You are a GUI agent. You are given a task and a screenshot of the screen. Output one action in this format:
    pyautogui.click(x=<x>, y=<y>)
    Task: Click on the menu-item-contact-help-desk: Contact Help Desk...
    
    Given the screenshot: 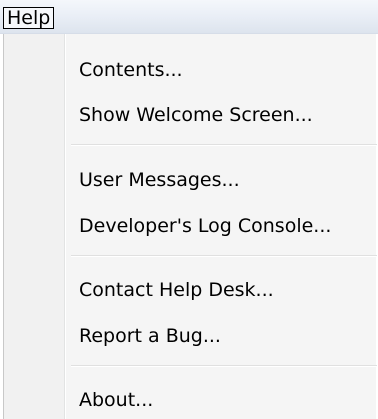 What is the action you would take?
    pyautogui.click(x=176, y=290)
    